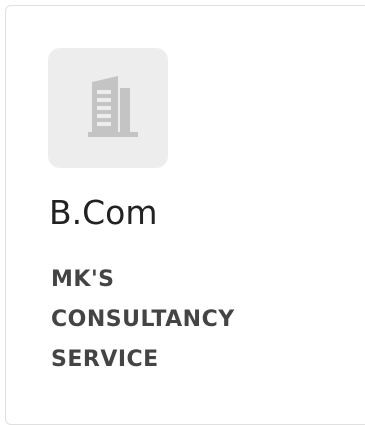 The image size is (365, 425). I want to click on institution-name-line: SERVICE, so click(105, 359).